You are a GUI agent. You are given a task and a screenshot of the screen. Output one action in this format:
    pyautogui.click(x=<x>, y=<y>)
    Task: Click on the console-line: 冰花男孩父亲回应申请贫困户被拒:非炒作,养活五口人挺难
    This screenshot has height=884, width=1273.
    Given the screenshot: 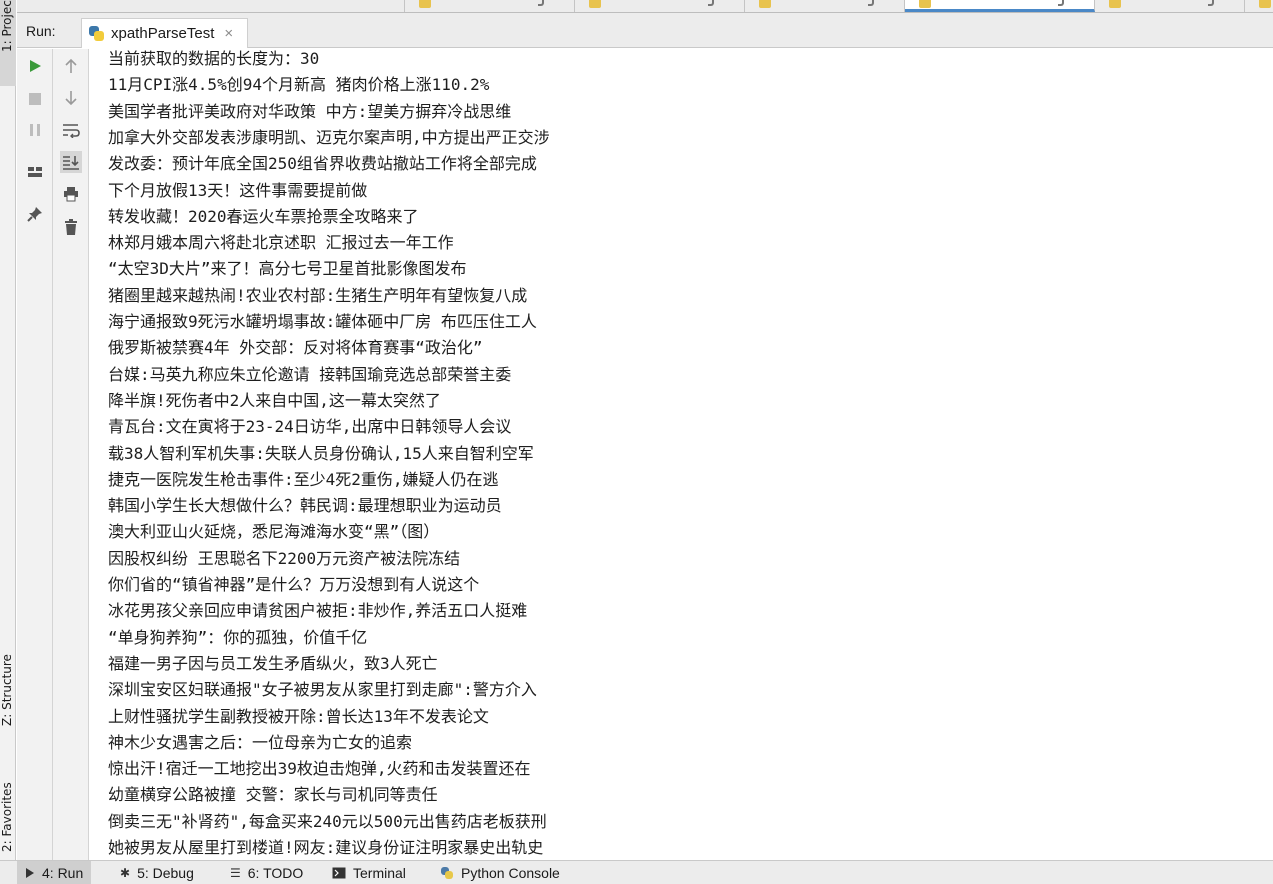 What is the action you would take?
    pyautogui.click(x=318, y=611)
    